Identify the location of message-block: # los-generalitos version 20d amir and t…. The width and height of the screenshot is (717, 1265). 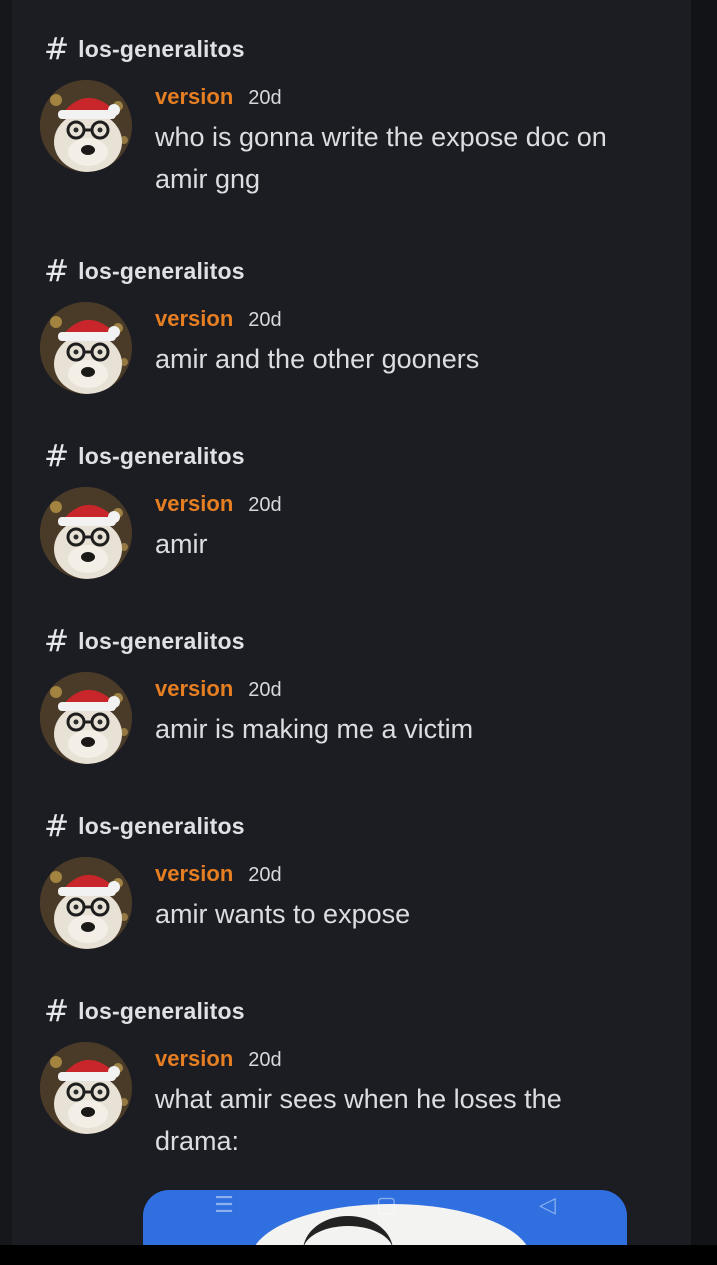
(351, 323).